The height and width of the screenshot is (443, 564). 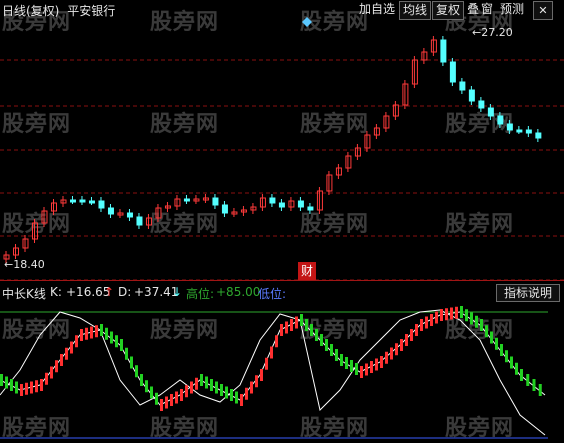 What do you see at coordinates (528, 293) in the screenshot?
I see `indicator-guide-button: 指标说明` at bounding box center [528, 293].